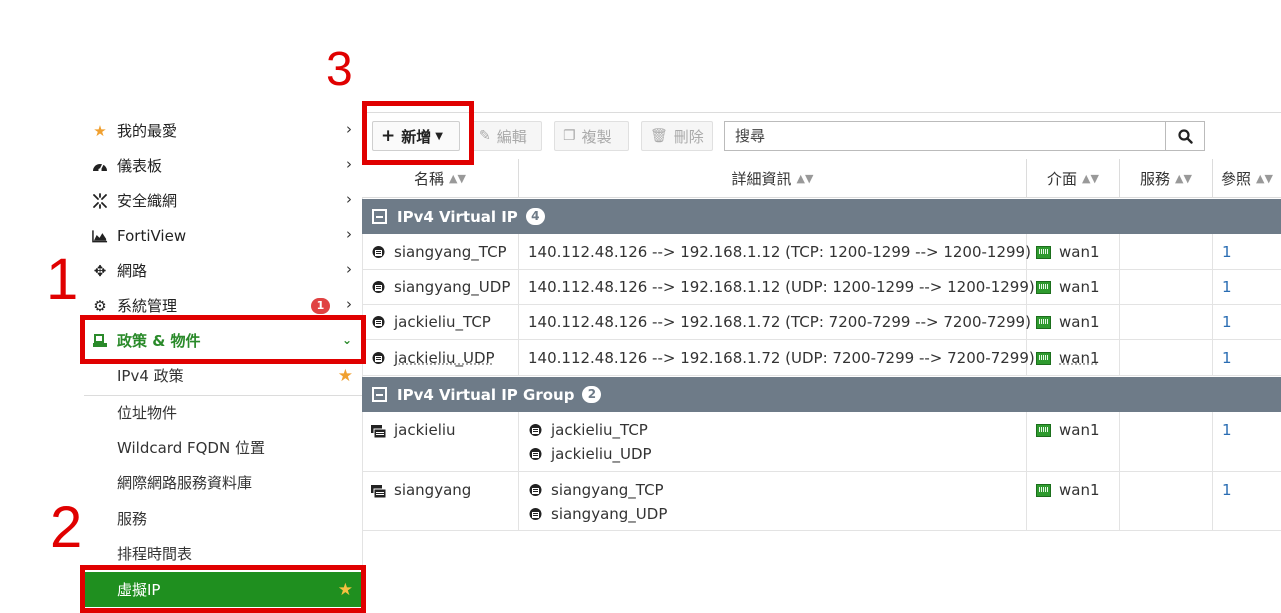 This screenshot has height=613, width=1281. Describe the element at coordinates (223, 200) in the screenshot. I see `sidebar-item-security-fabric: 安全織網 ›` at that location.